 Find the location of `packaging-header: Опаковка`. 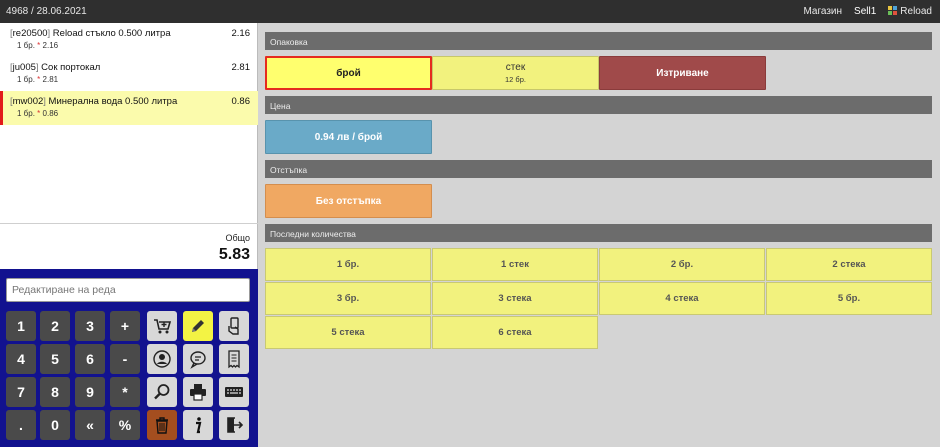

packaging-header: Опаковка is located at coordinates (598, 41).